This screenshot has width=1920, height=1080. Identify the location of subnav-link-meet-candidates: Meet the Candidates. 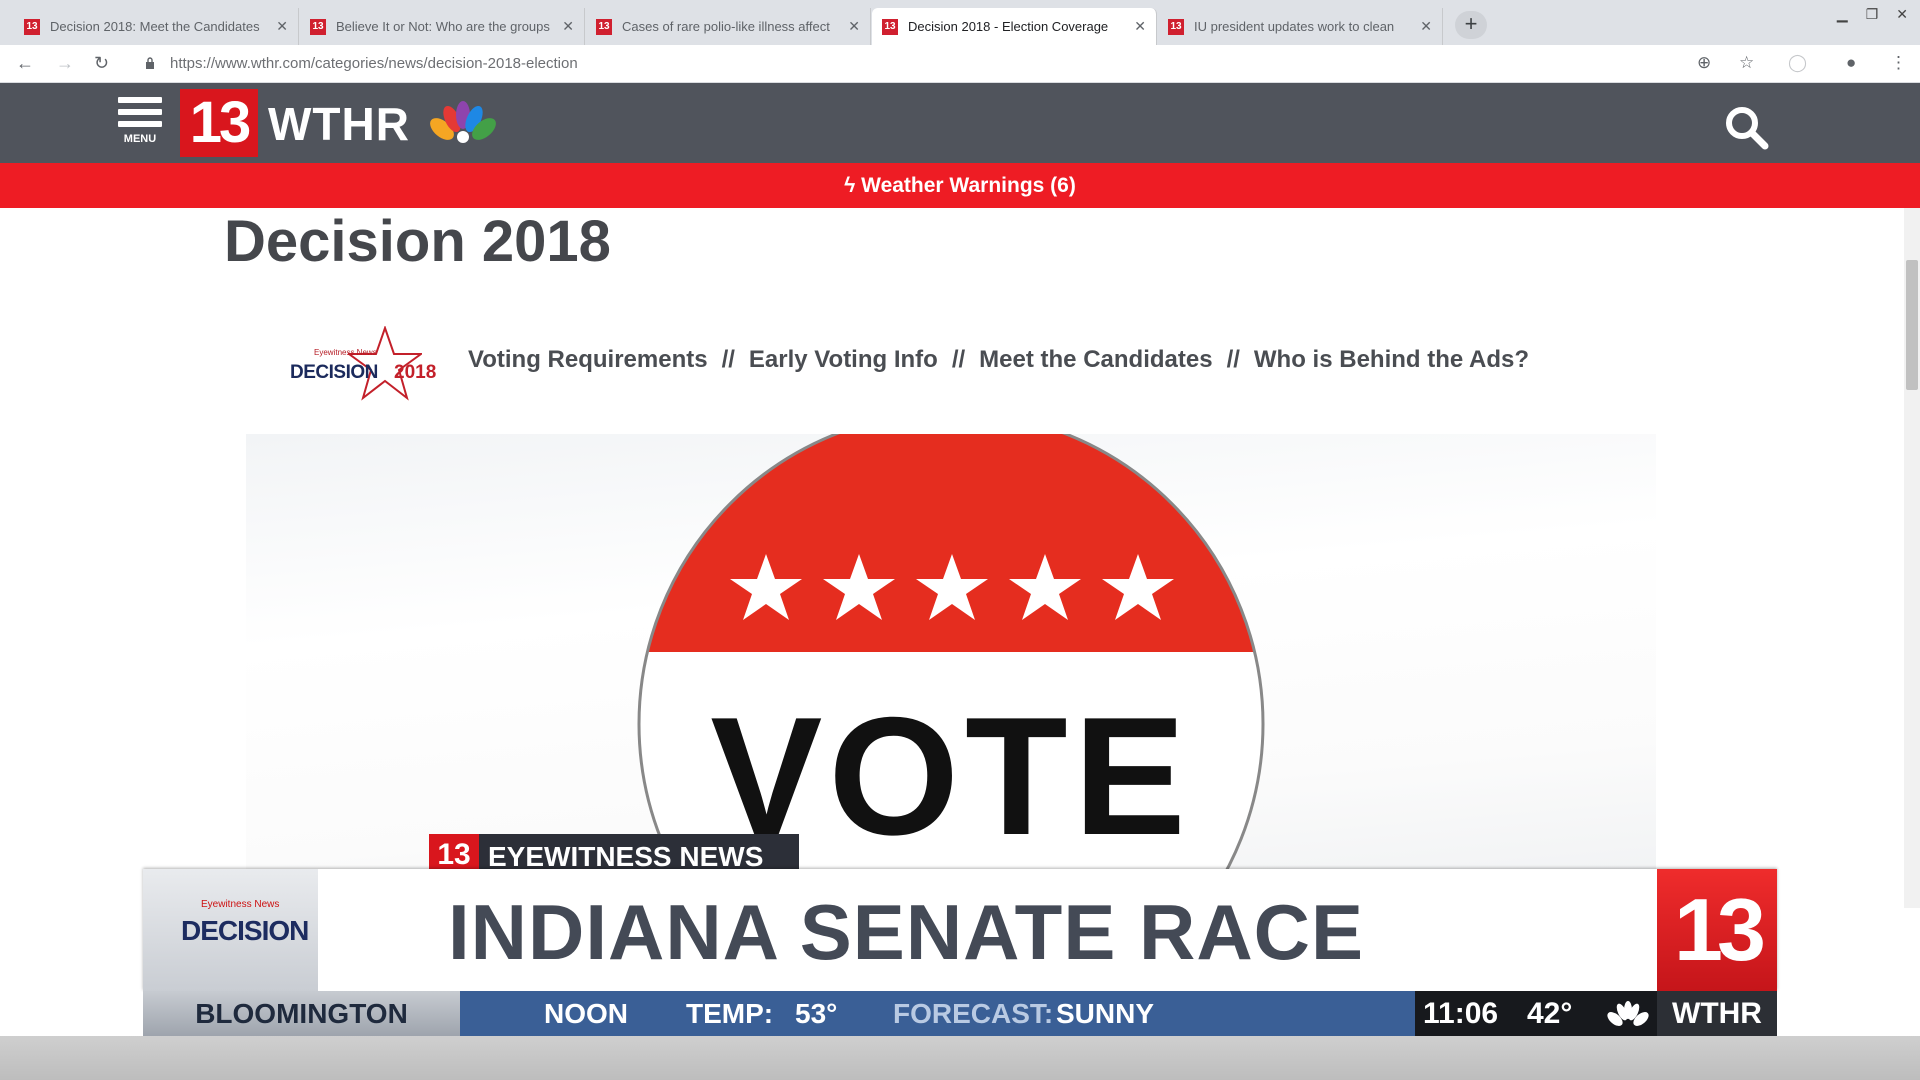
(1095, 360).